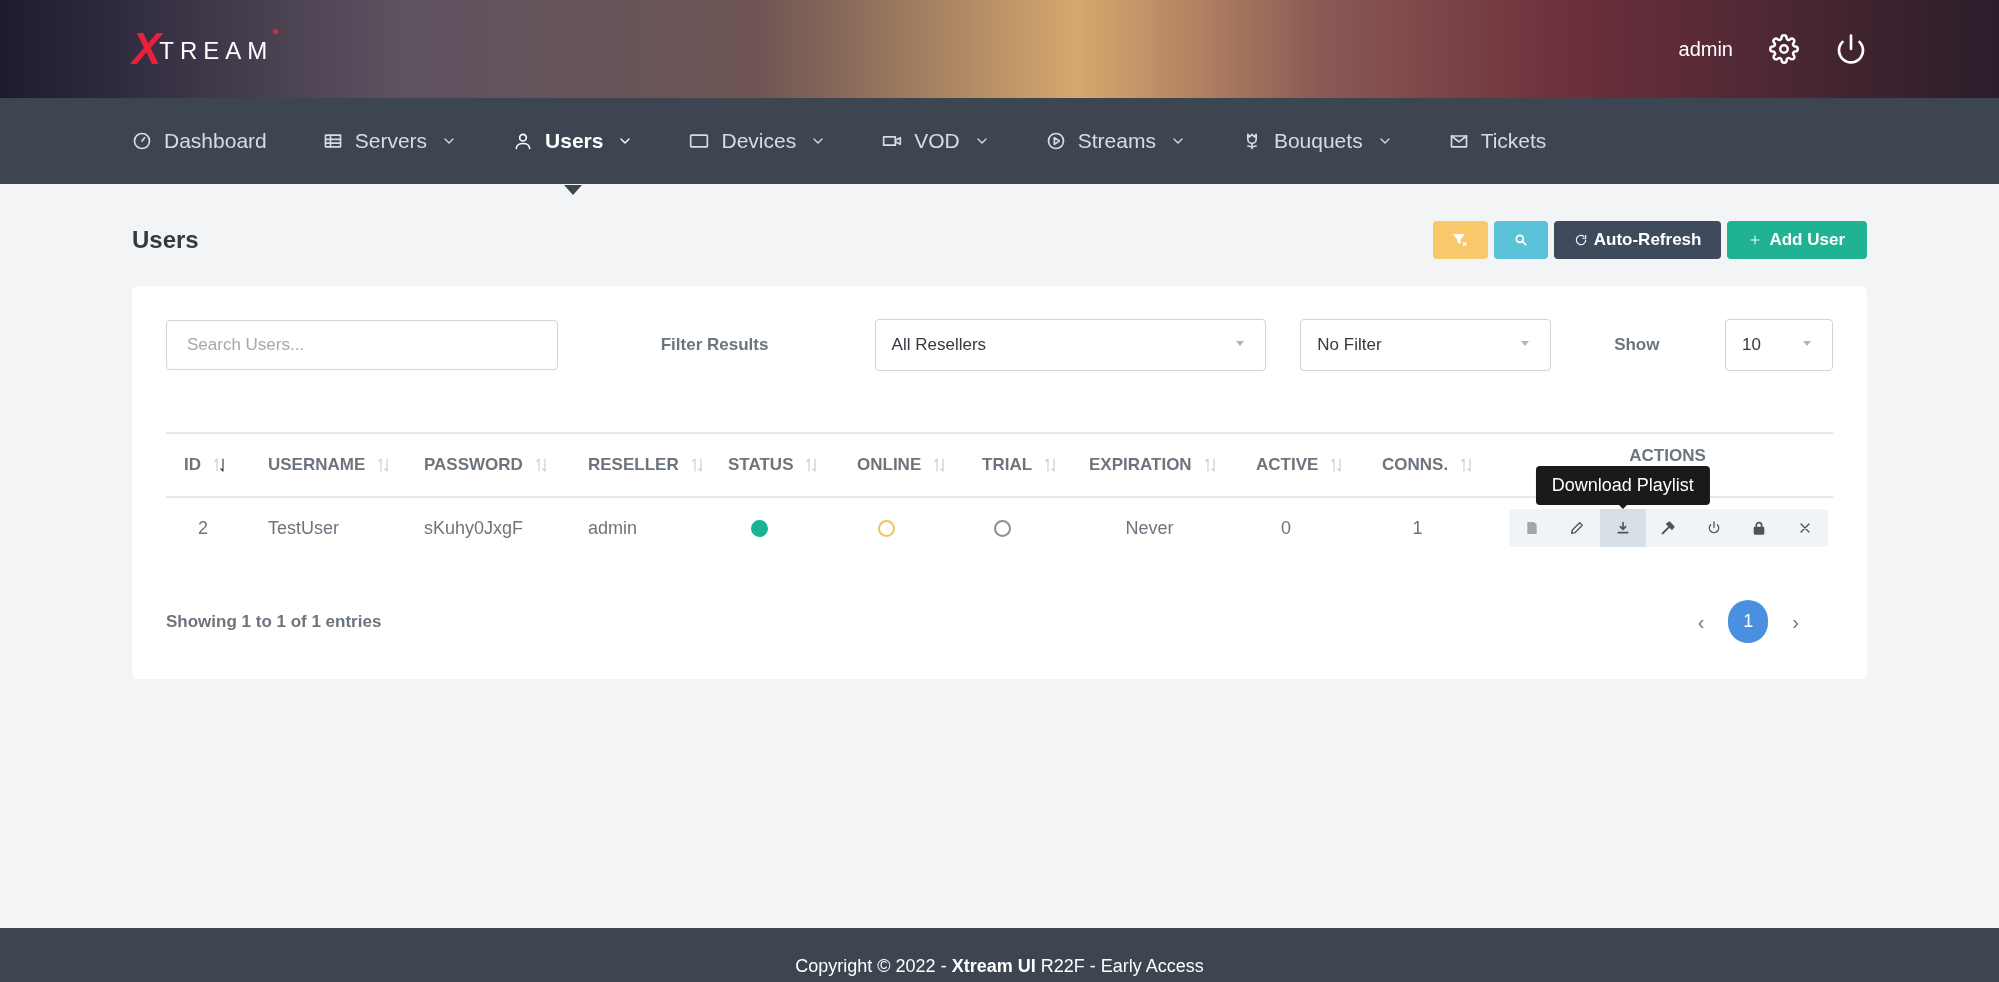 The image size is (1999, 982). I want to click on table-cell: TestUser, so click(303, 527).